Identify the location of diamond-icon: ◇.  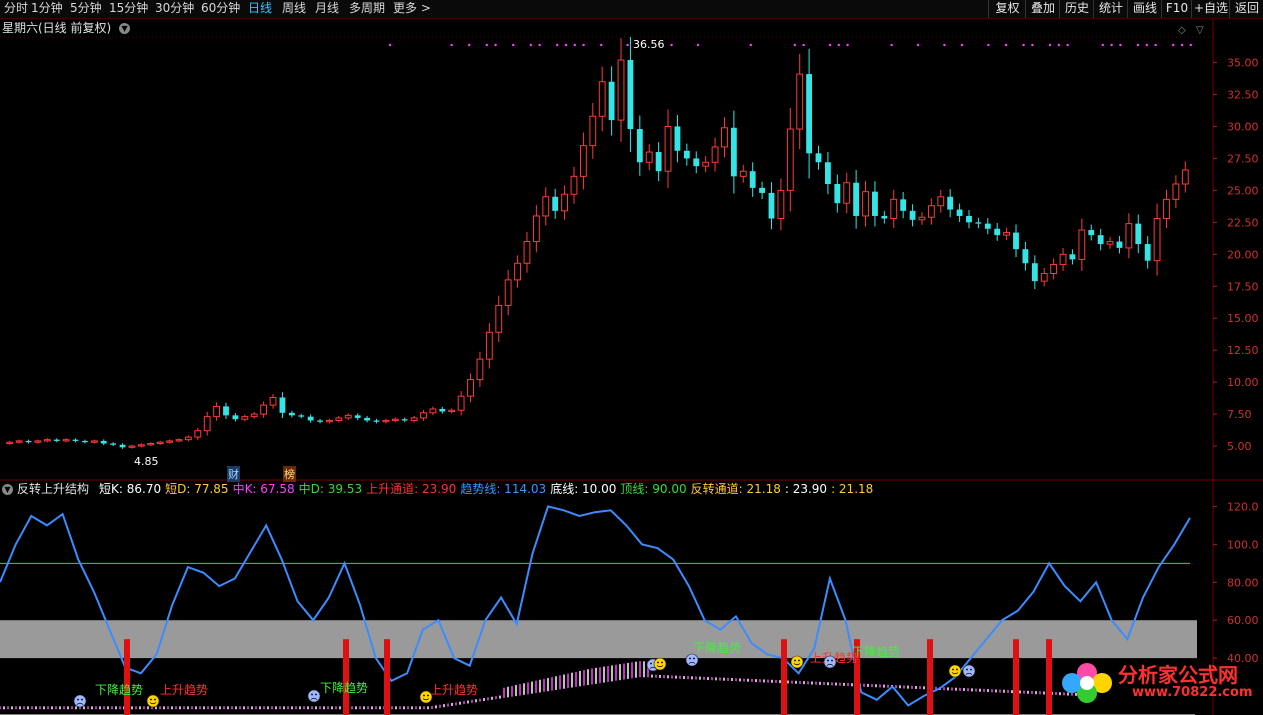
(1182, 30).